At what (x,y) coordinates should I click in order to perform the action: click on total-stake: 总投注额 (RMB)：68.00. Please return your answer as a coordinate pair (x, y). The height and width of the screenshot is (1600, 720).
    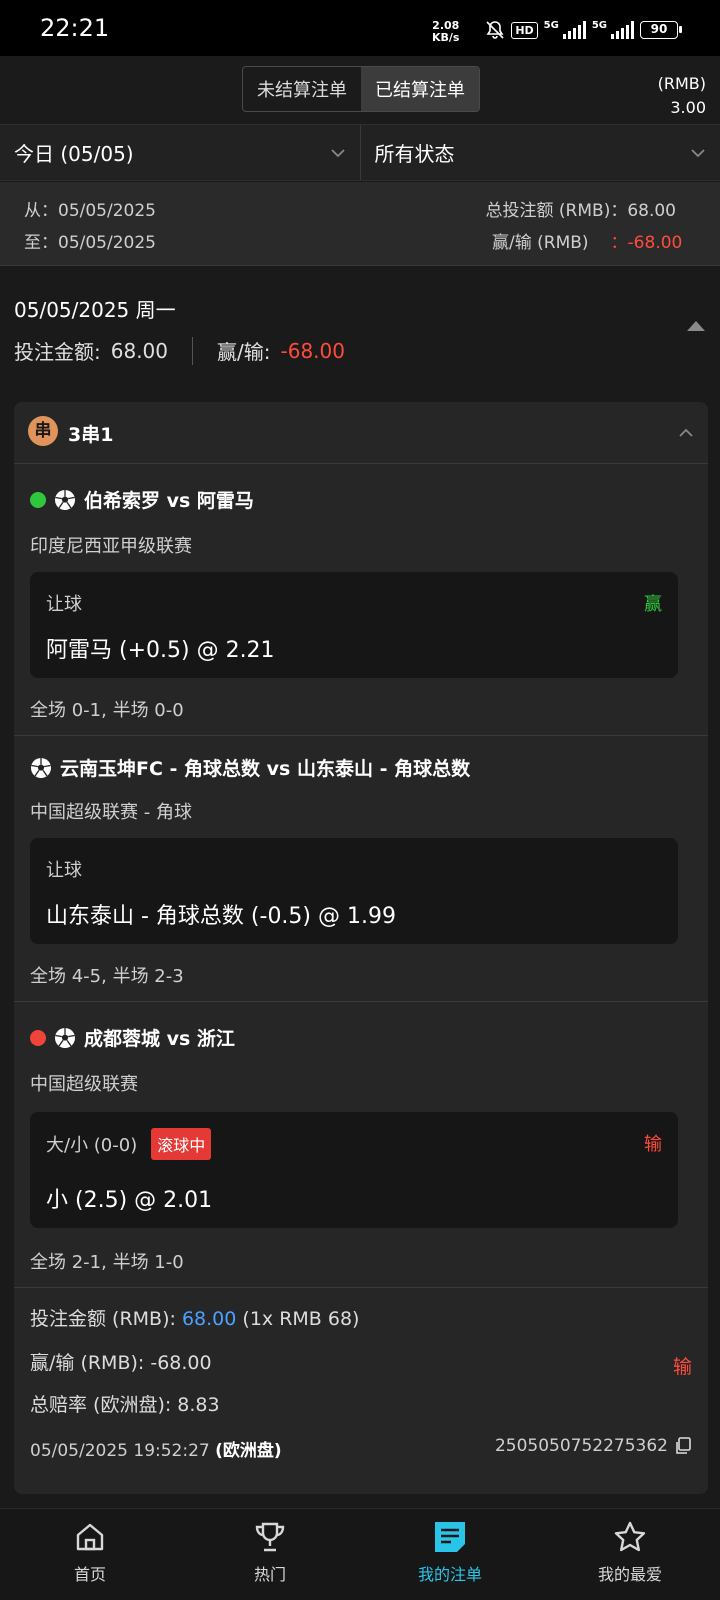
    Looking at the image, I should click on (580, 211).